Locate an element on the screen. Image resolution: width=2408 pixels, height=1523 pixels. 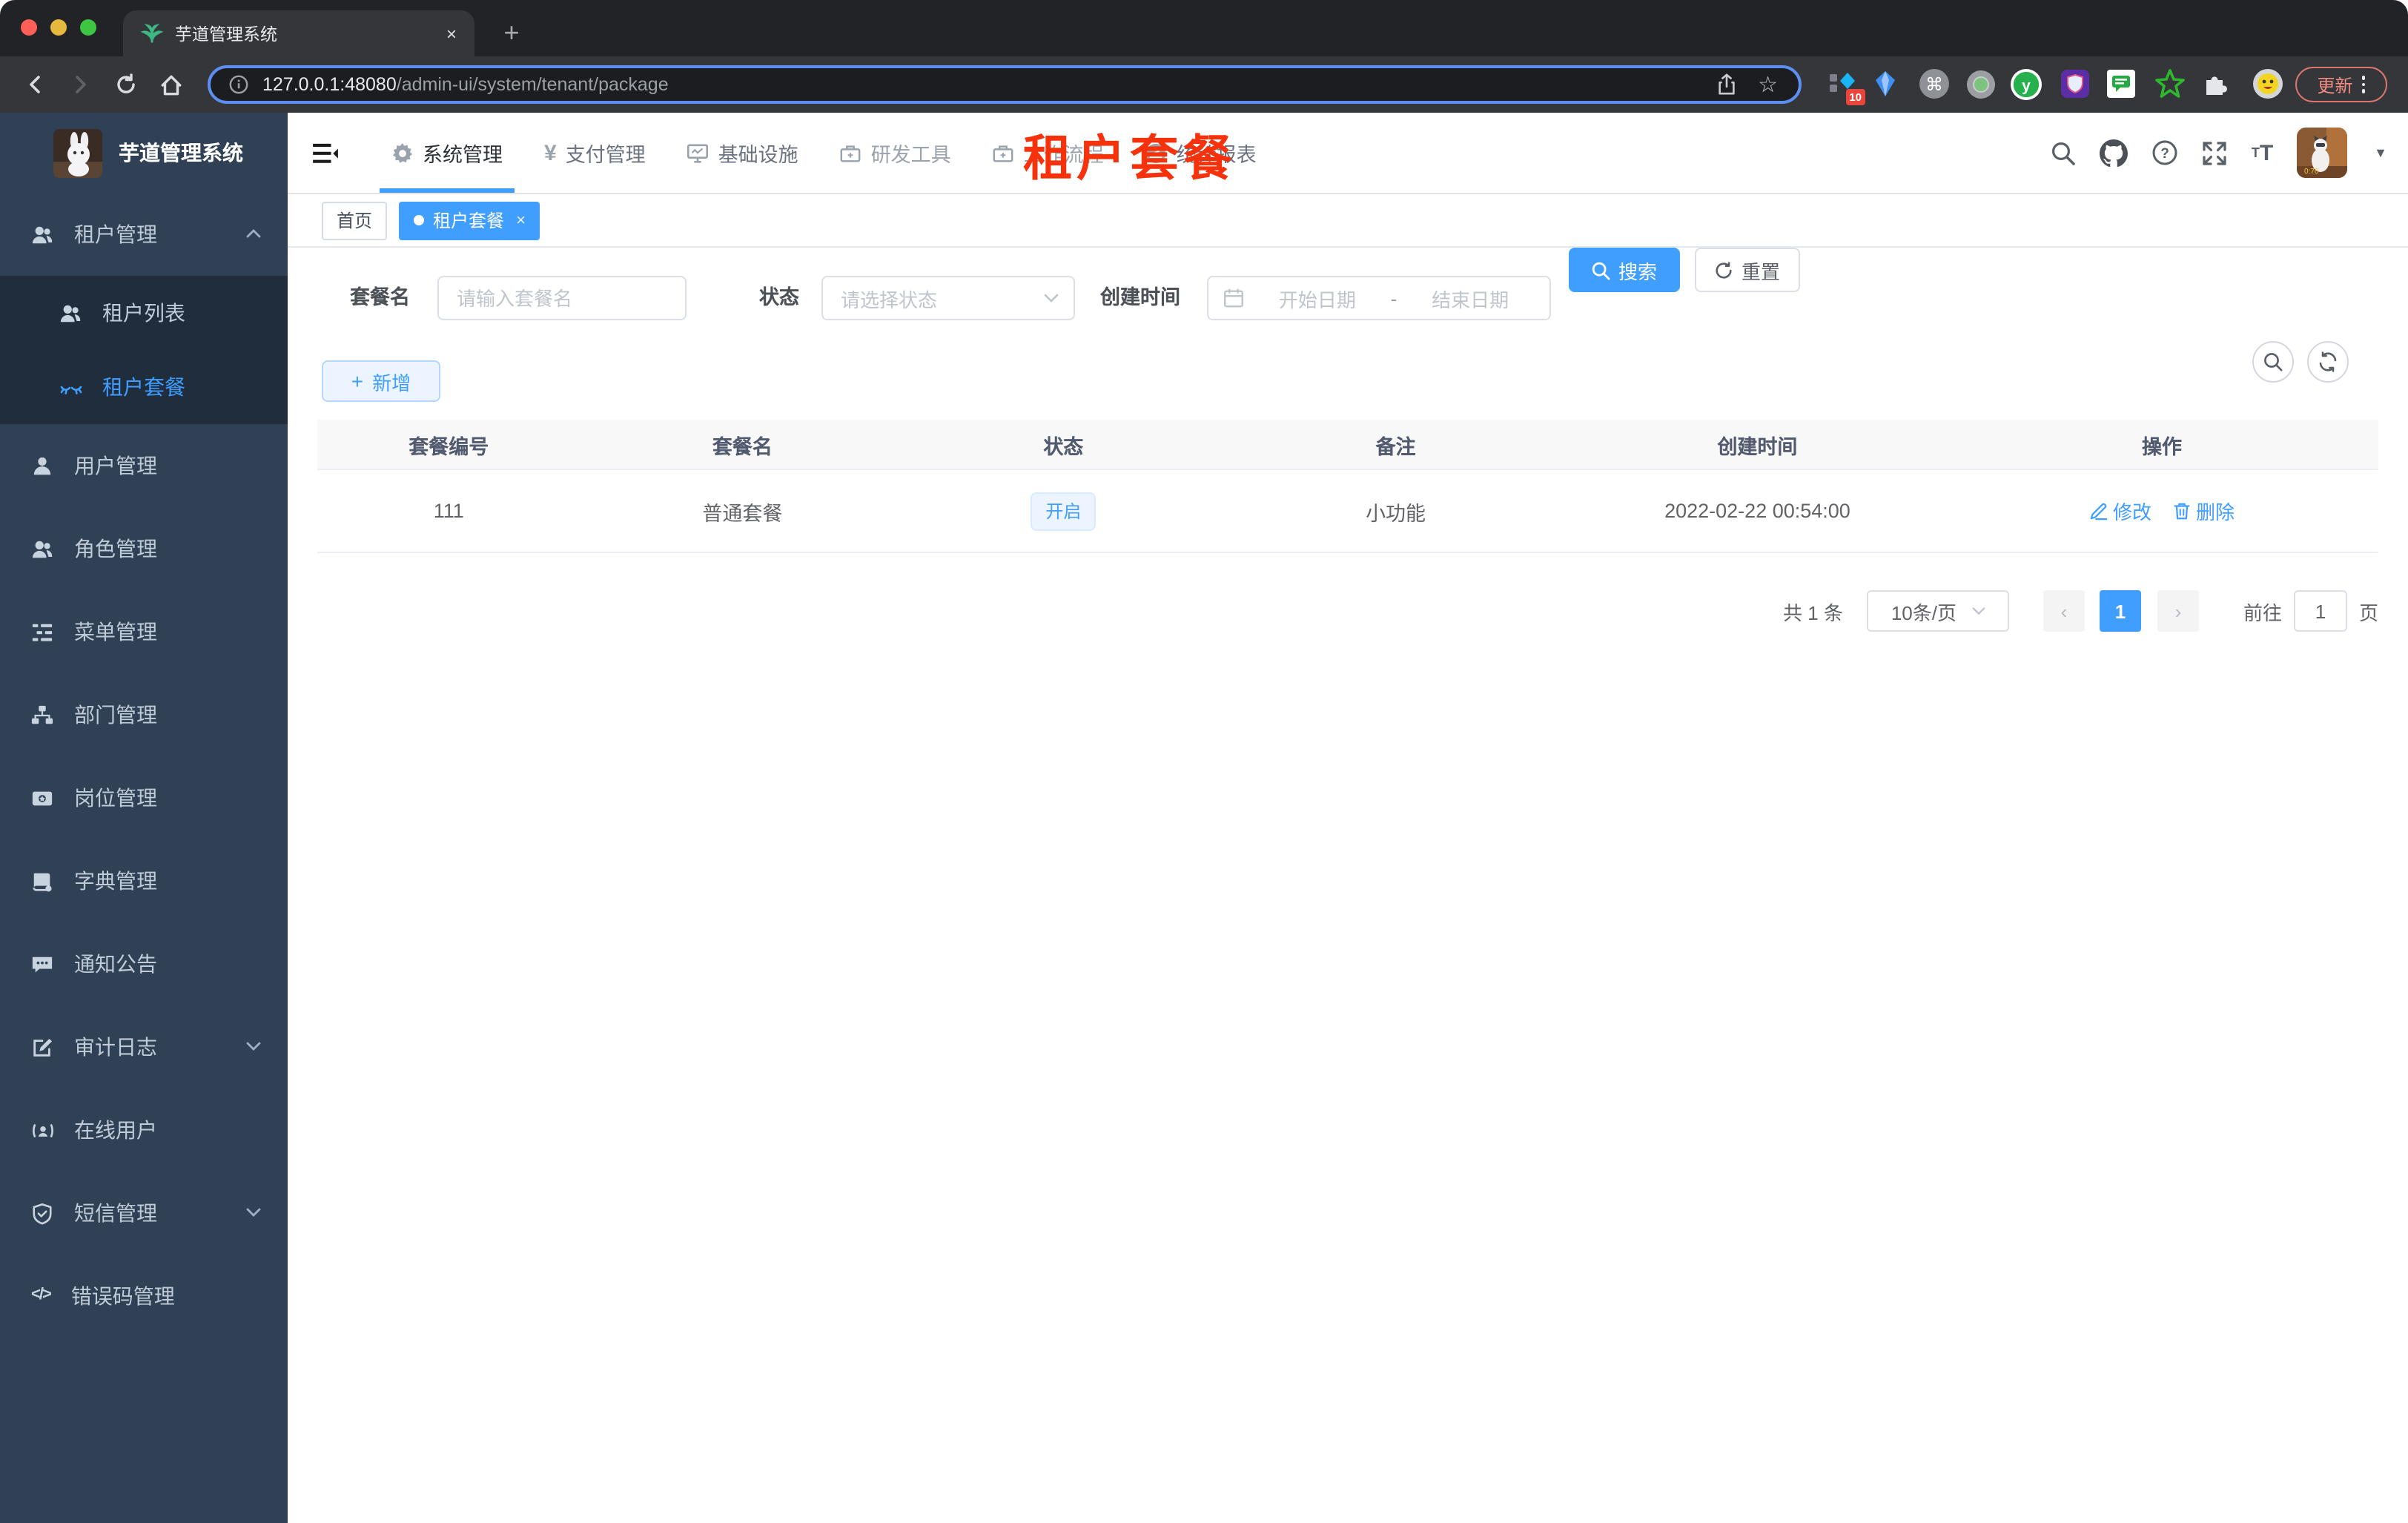
sidebar-item-post-management: 岗位管理 is located at coordinates (144, 797).